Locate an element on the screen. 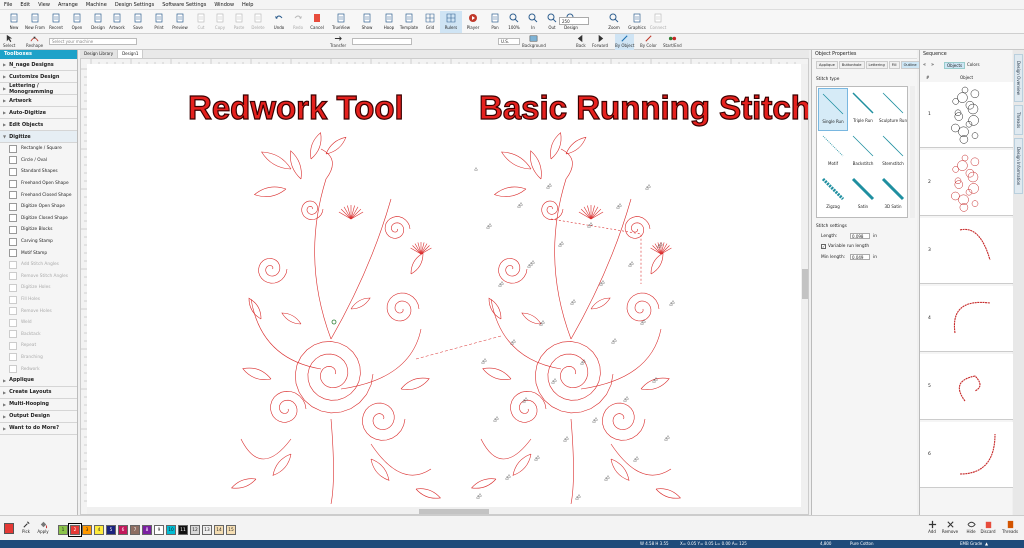 The image size is (1024, 548). sequence-row: 2 is located at coordinates (966, 183).